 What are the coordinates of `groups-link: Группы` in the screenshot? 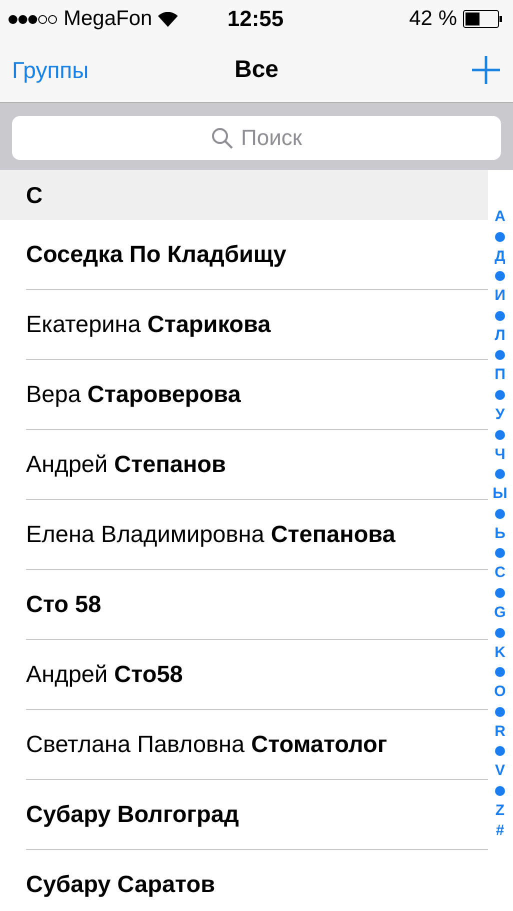 It's located at (72, 70).